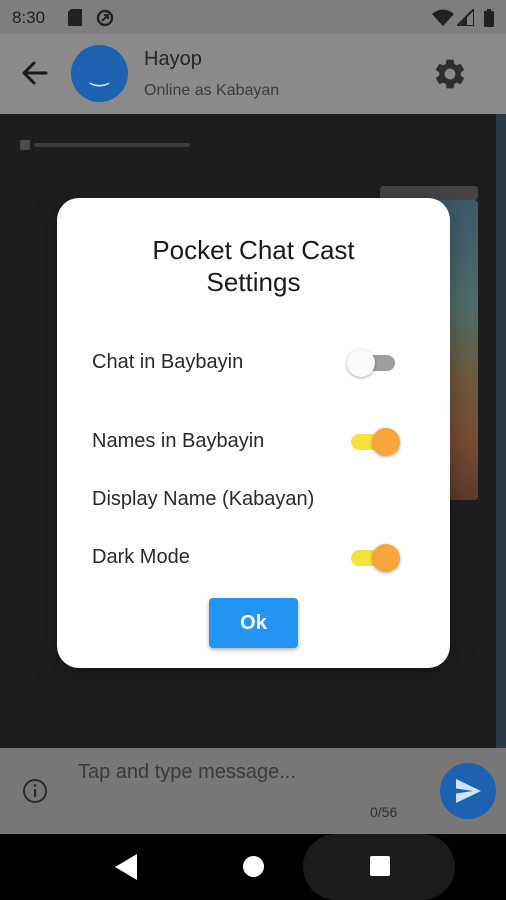  What do you see at coordinates (35, 73) in the screenshot?
I see `arrow-back-icon` at bounding box center [35, 73].